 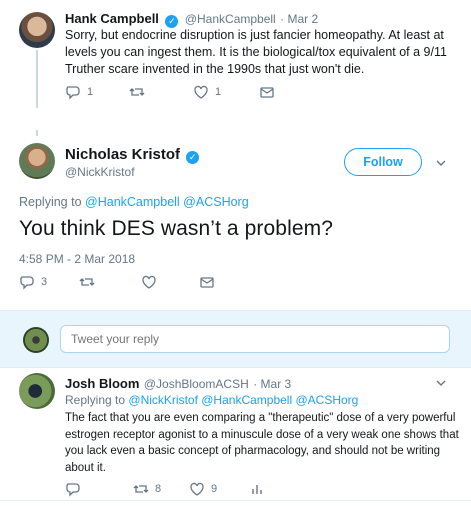 What do you see at coordinates (383, 162) in the screenshot?
I see `follow-button: Follow` at bounding box center [383, 162].